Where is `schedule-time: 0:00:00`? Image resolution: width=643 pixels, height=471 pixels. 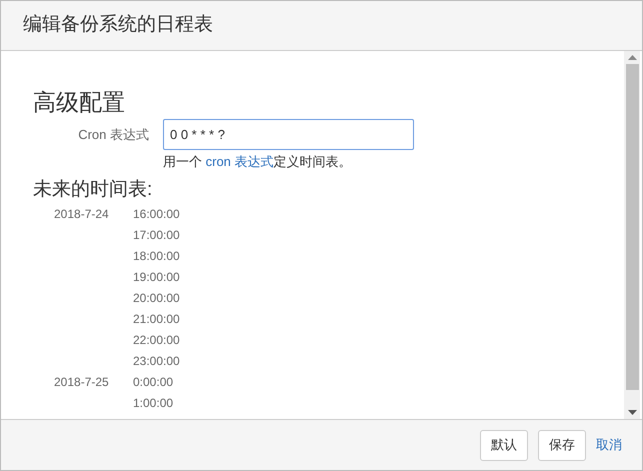
schedule-time: 0:00:00 is located at coordinates (153, 382).